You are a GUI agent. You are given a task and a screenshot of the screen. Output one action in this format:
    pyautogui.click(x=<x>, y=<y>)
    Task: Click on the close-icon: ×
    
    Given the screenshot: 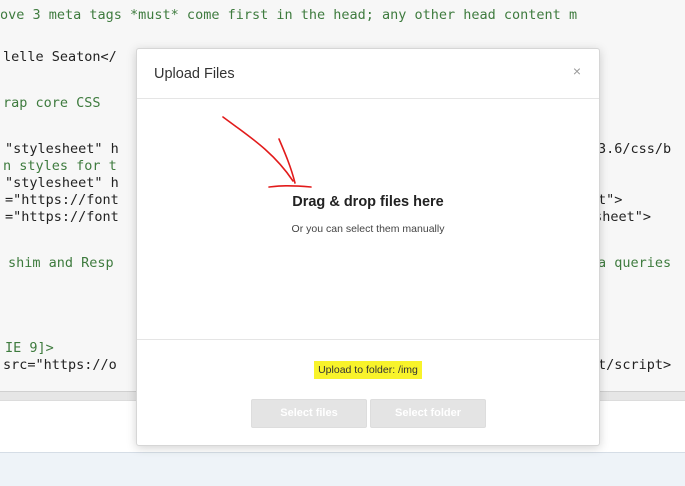 What is the action you would take?
    pyautogui.click(x=577, y=71)
    